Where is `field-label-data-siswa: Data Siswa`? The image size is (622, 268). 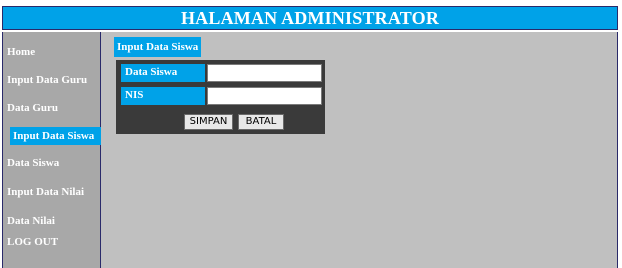
field-label-data-siswa: Data Siswa is located at coordinates (163, 73).